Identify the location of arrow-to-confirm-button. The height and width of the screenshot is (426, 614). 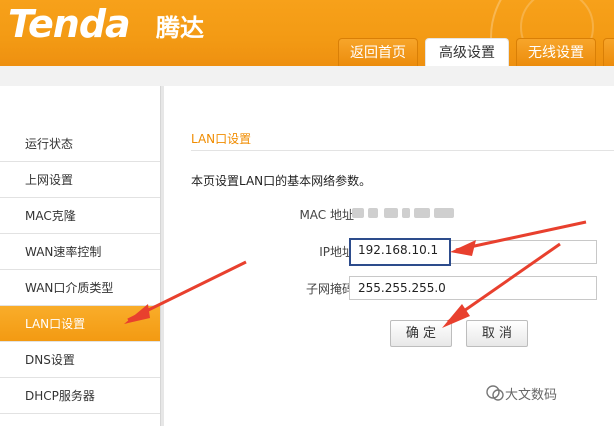
(501, 285).